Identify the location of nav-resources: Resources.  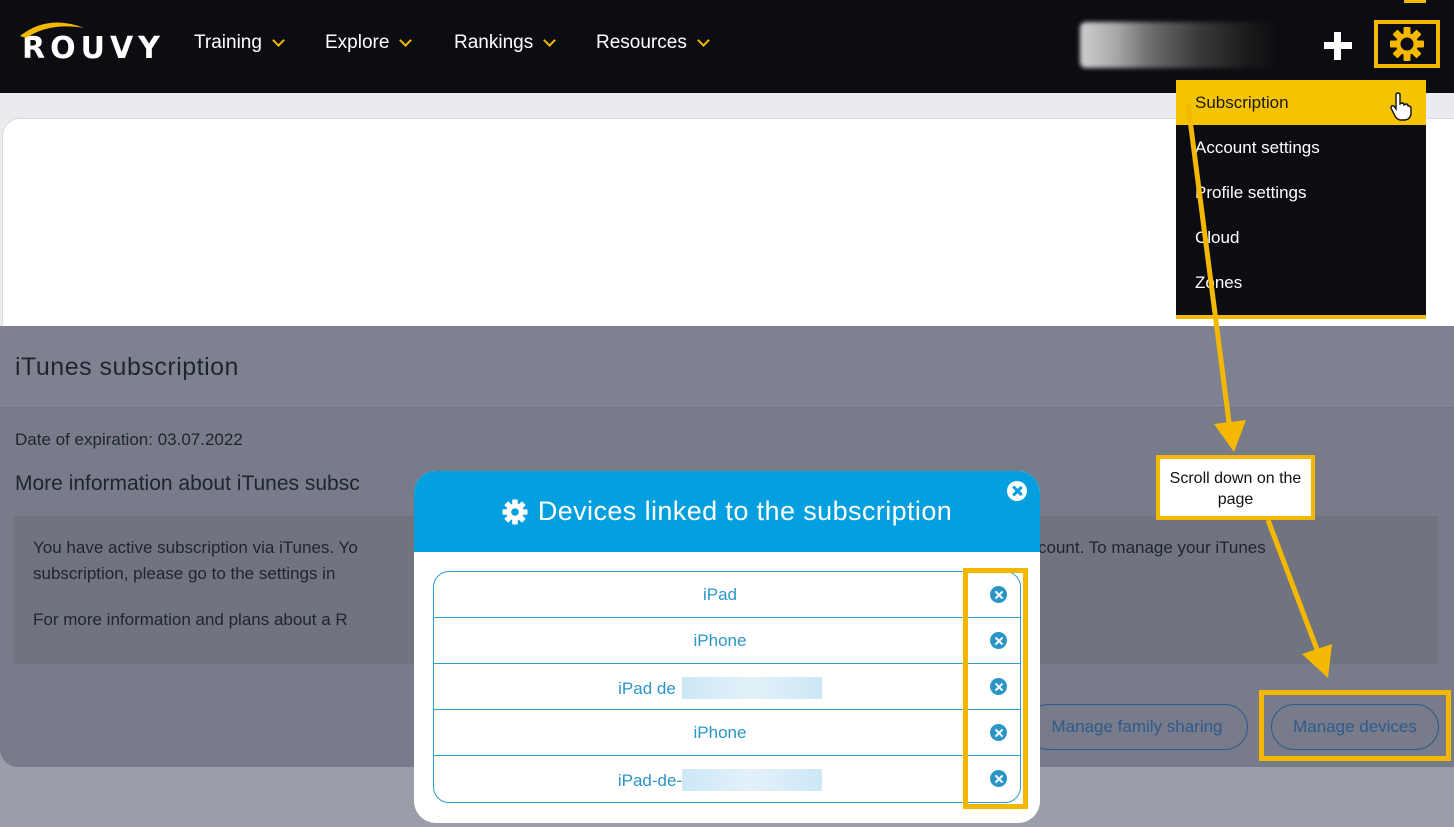
(653, 43).